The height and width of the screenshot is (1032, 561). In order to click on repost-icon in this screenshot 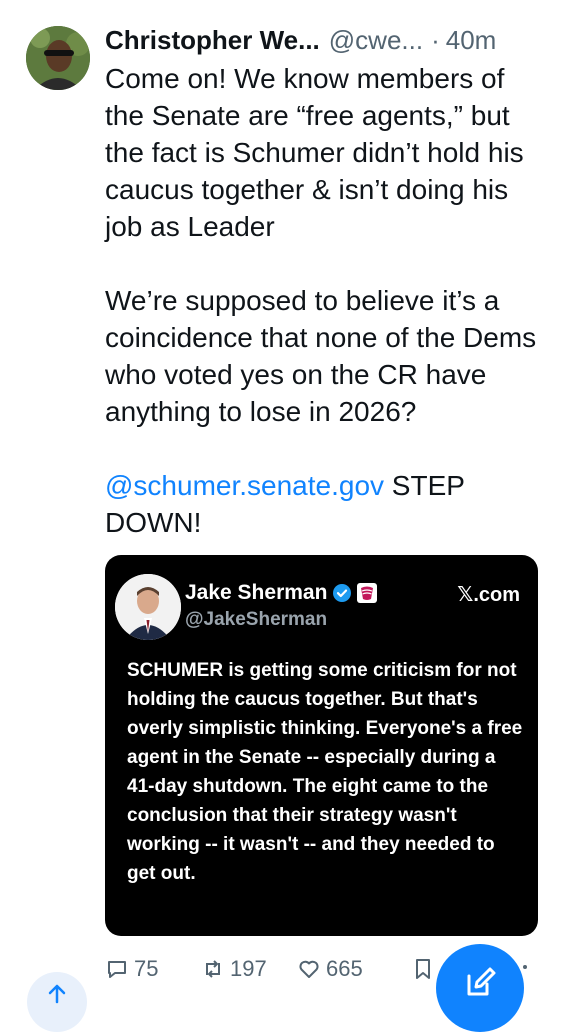, I will do `click(213, 969)`.